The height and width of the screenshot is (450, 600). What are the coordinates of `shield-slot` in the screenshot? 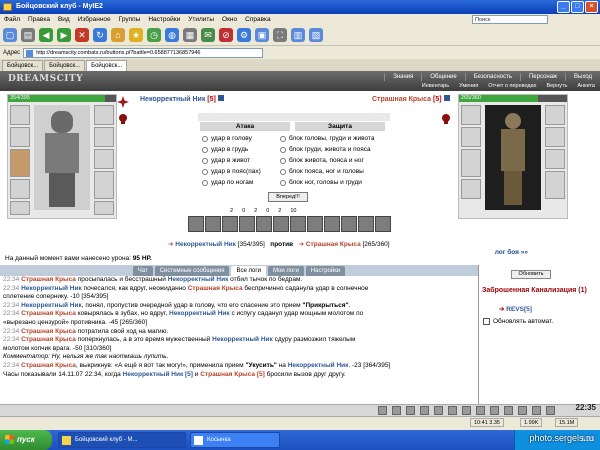 It's located at (104, 208).